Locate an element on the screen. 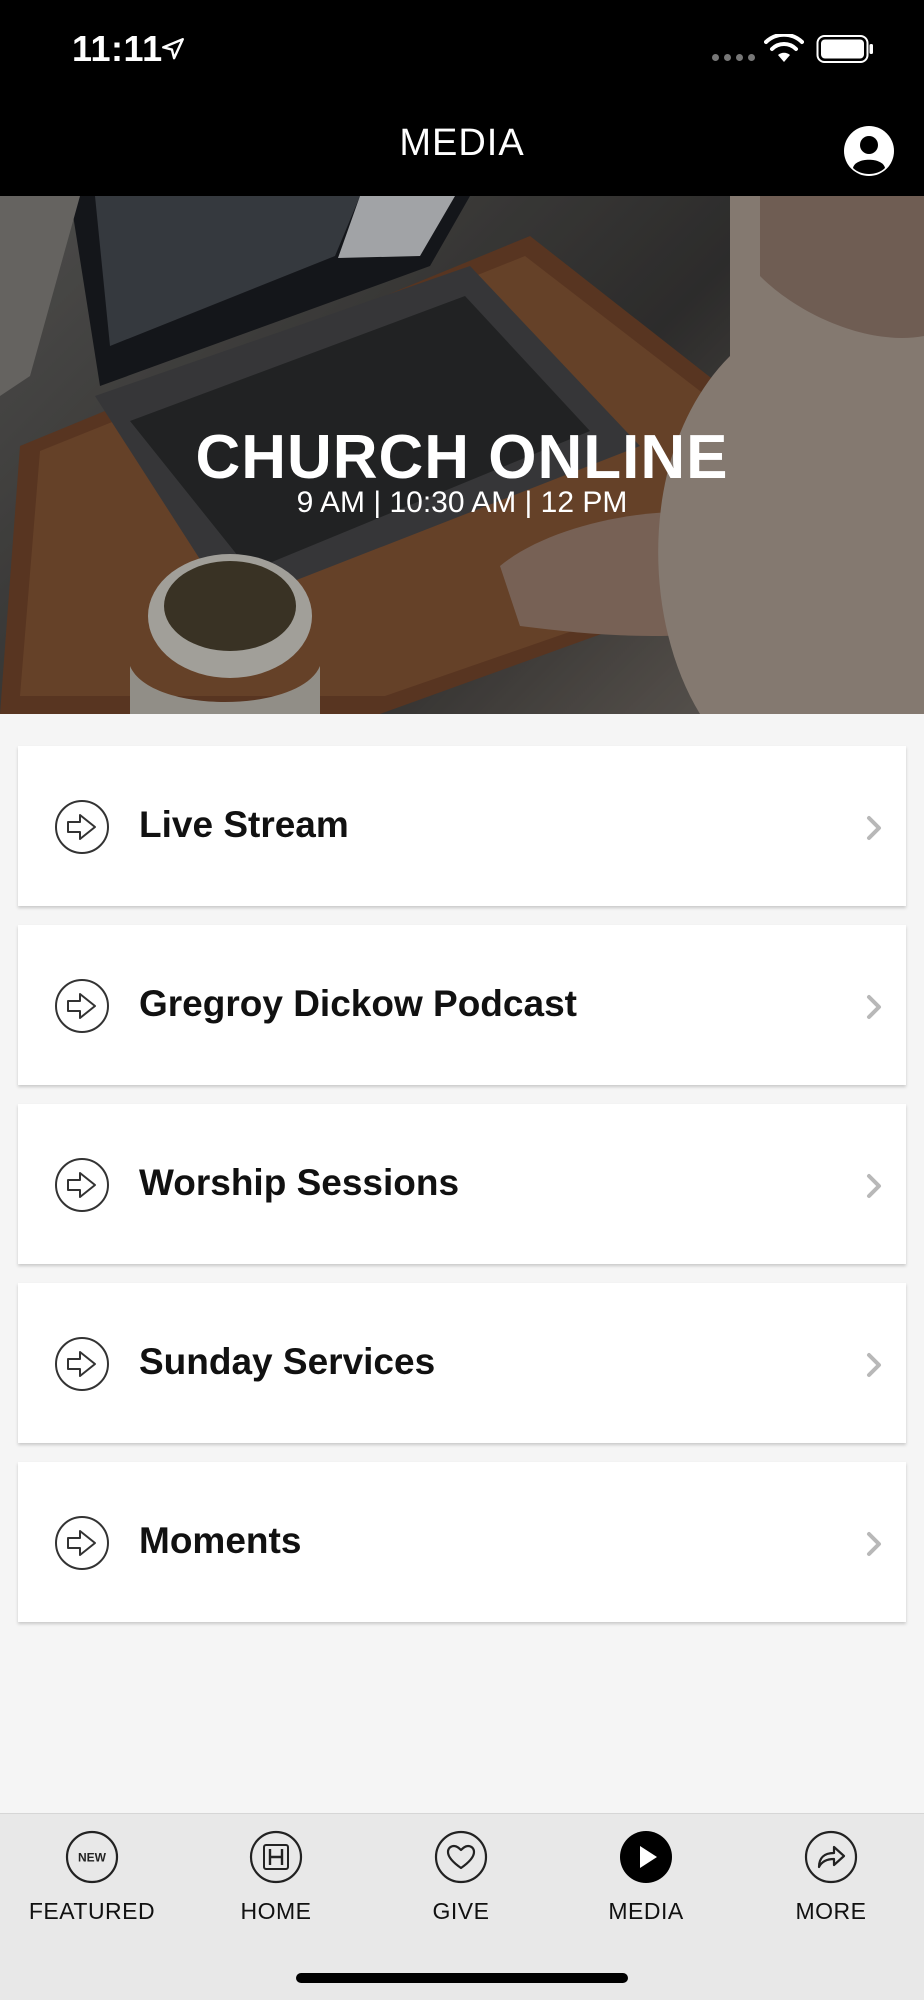  list-item-label: Live Stream is located at coordinates (244, 824).